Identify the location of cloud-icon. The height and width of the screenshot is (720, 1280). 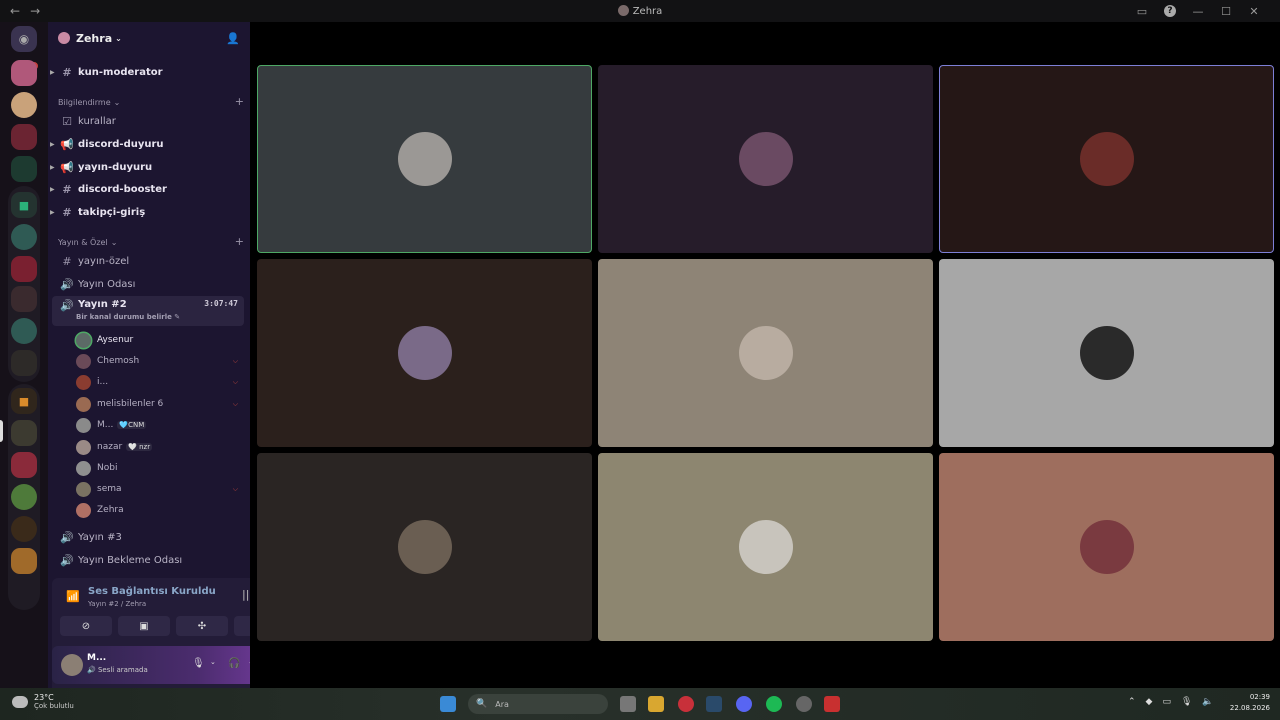
(20, 701).